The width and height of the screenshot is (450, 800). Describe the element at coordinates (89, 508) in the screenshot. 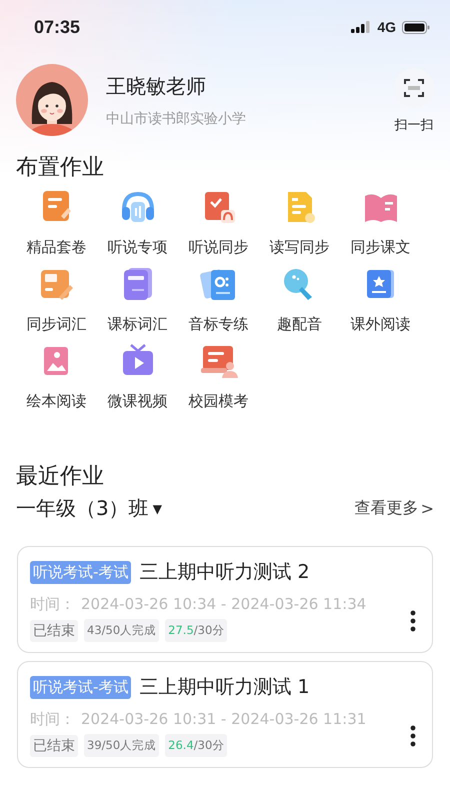

I see `class-dropdown: 一年级（3）班 ▼` at that location.